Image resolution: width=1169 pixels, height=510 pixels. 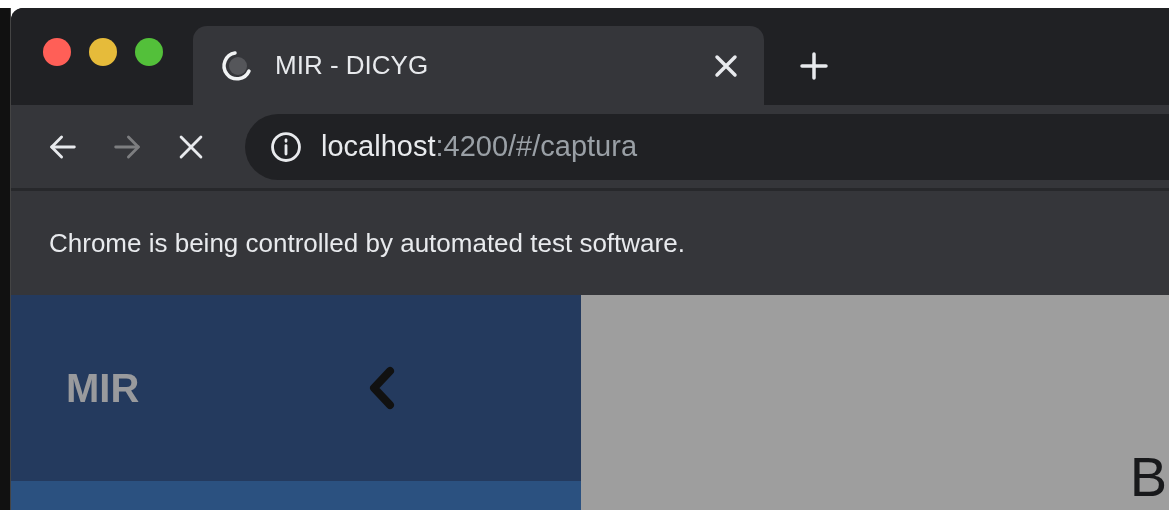 I want to click on url-text: localhost:4200/#/captura, so click(x=479, y=146).